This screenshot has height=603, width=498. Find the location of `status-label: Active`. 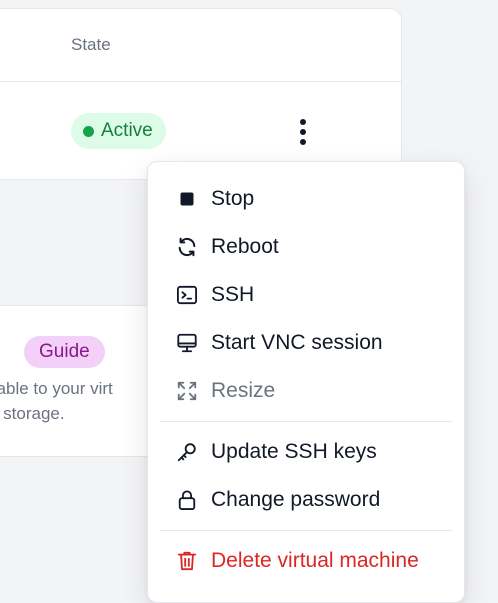

status-label: Active is located at coordinates (127, 130).